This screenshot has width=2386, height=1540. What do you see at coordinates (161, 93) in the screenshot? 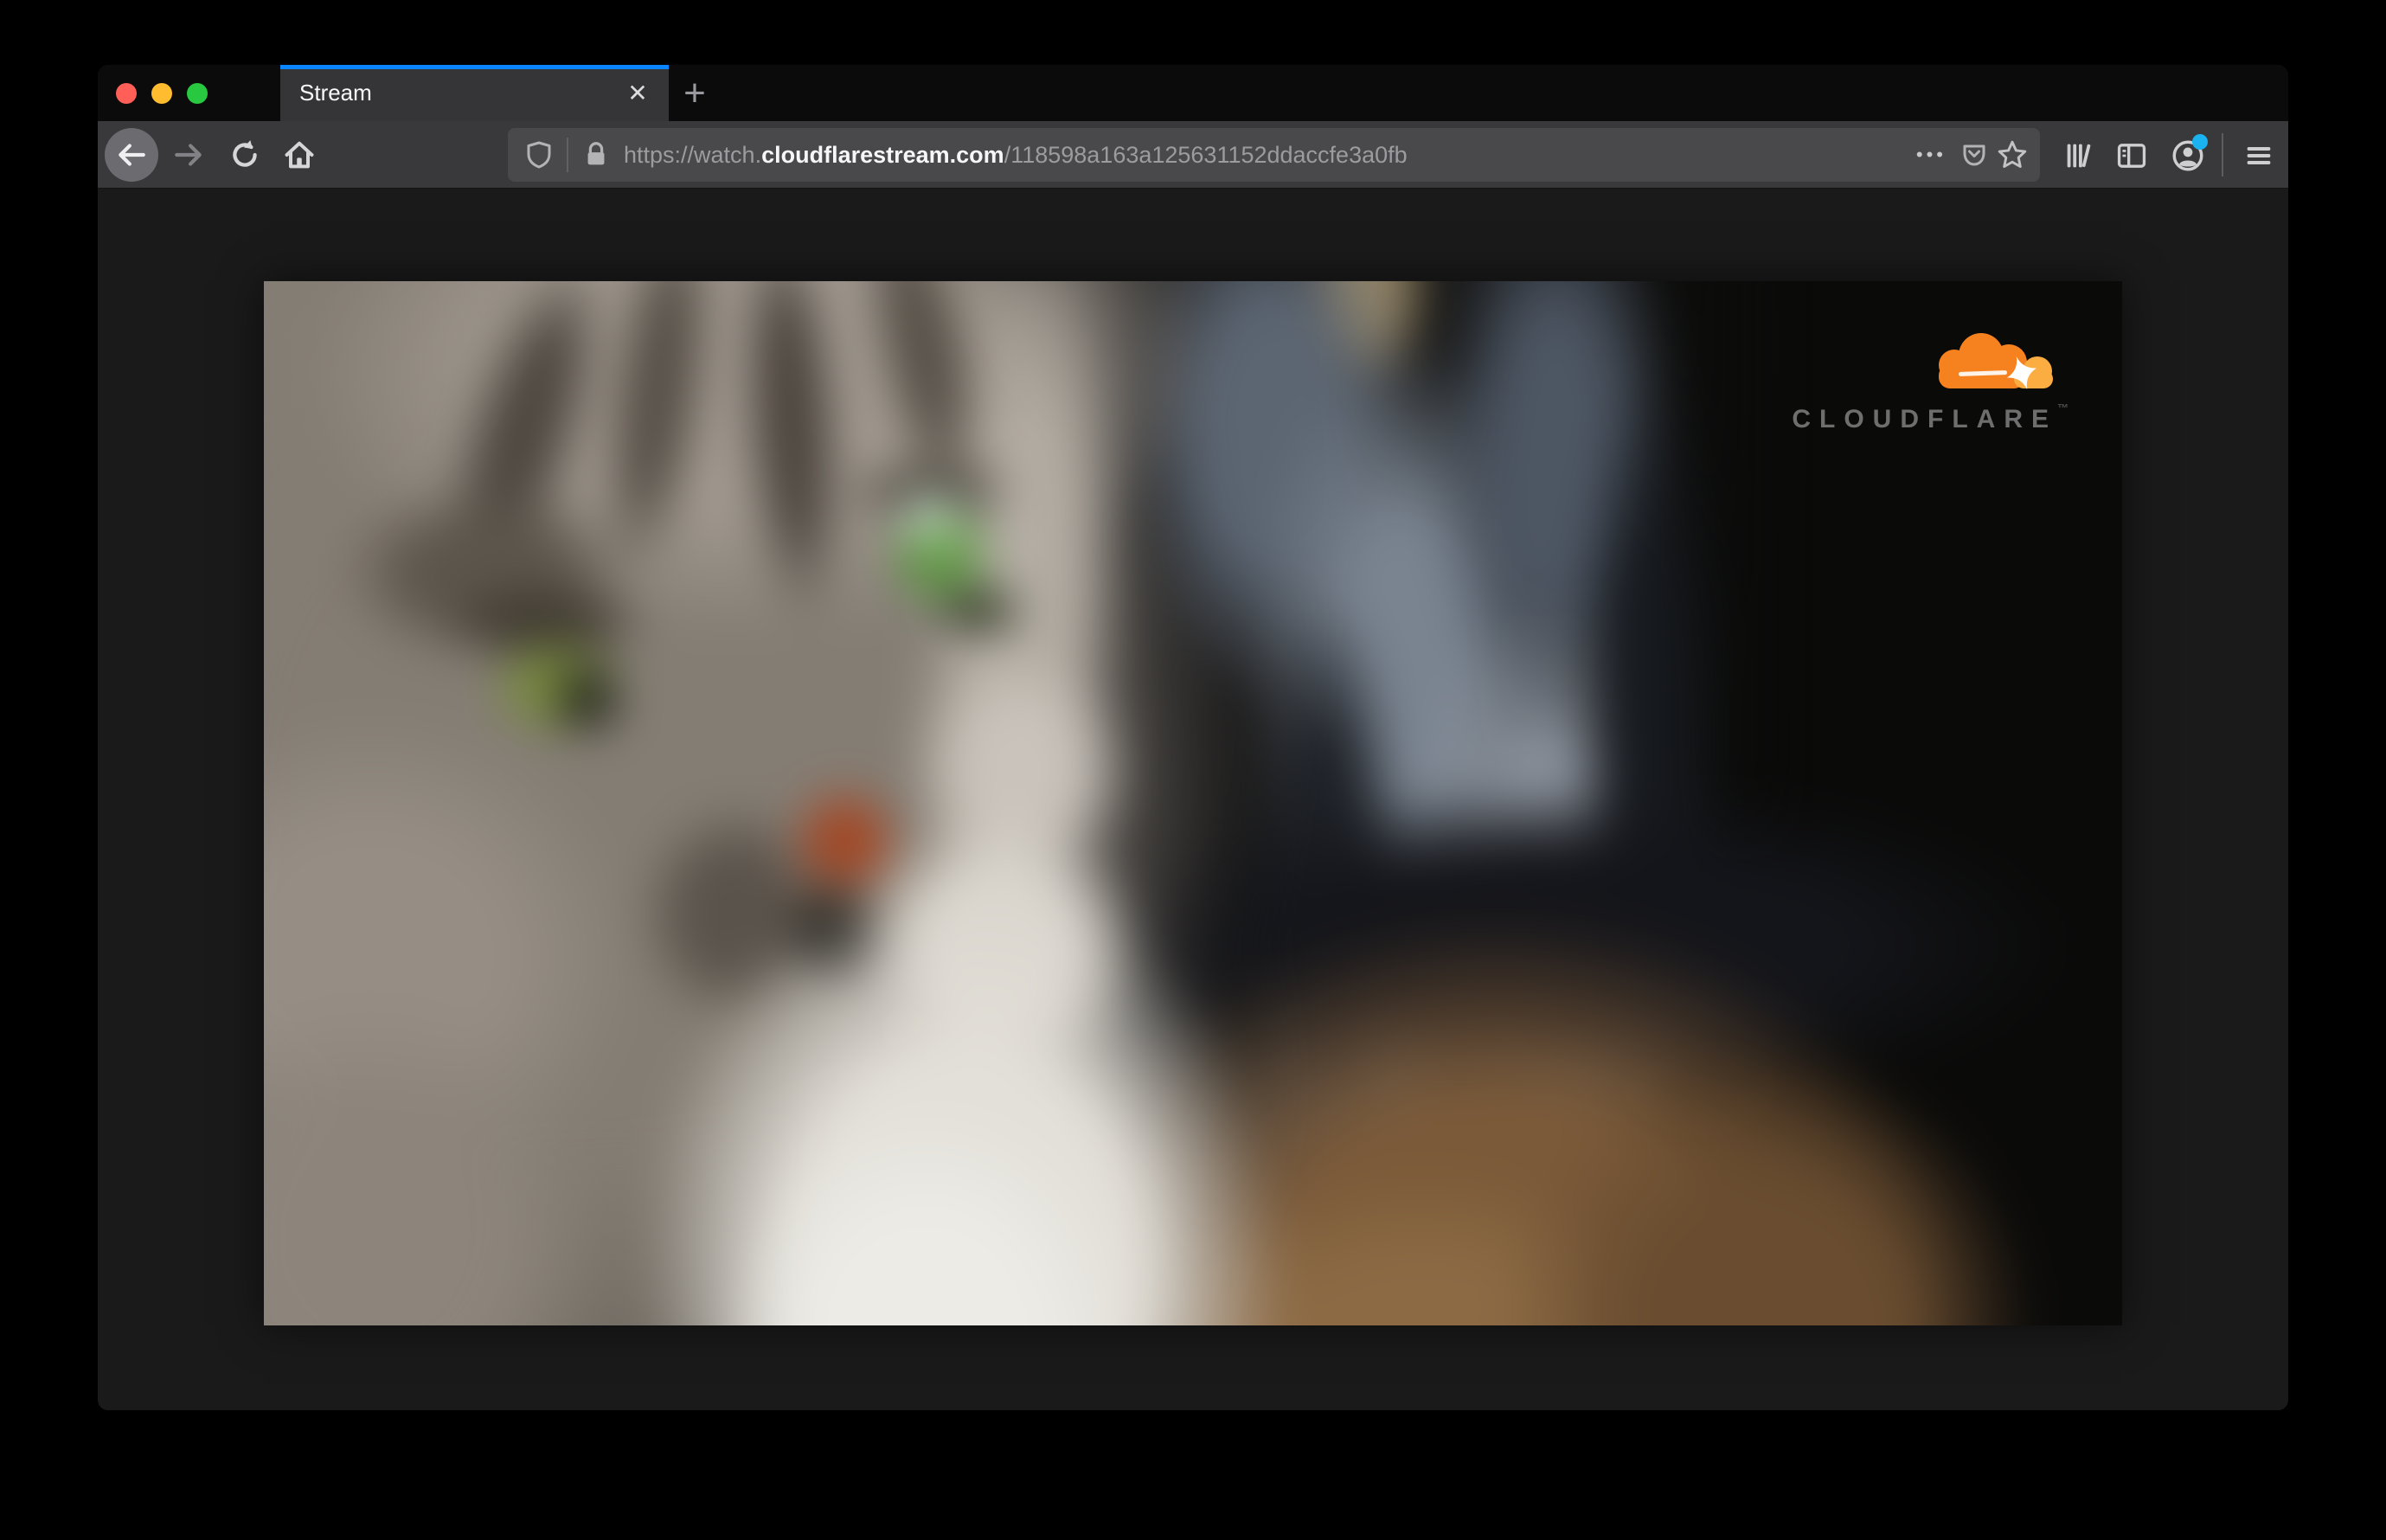
I see `minimize-window-button` at bounding box center [161, 93].